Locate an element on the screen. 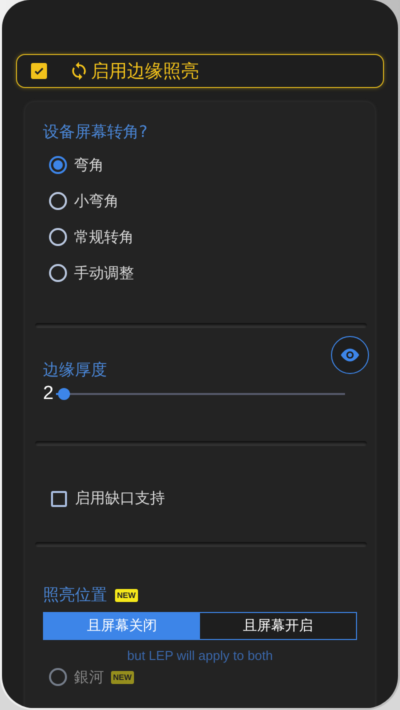 The height and width of the screenshot is (710, 400). radio-label: 常规转角 is located at coordinates (104, 237).